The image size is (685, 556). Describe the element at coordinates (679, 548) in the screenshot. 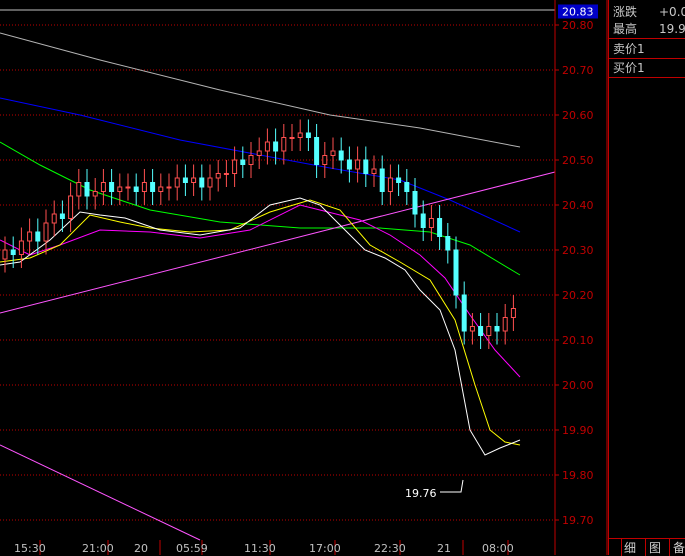

I see `tab-notes: 备` at that location.